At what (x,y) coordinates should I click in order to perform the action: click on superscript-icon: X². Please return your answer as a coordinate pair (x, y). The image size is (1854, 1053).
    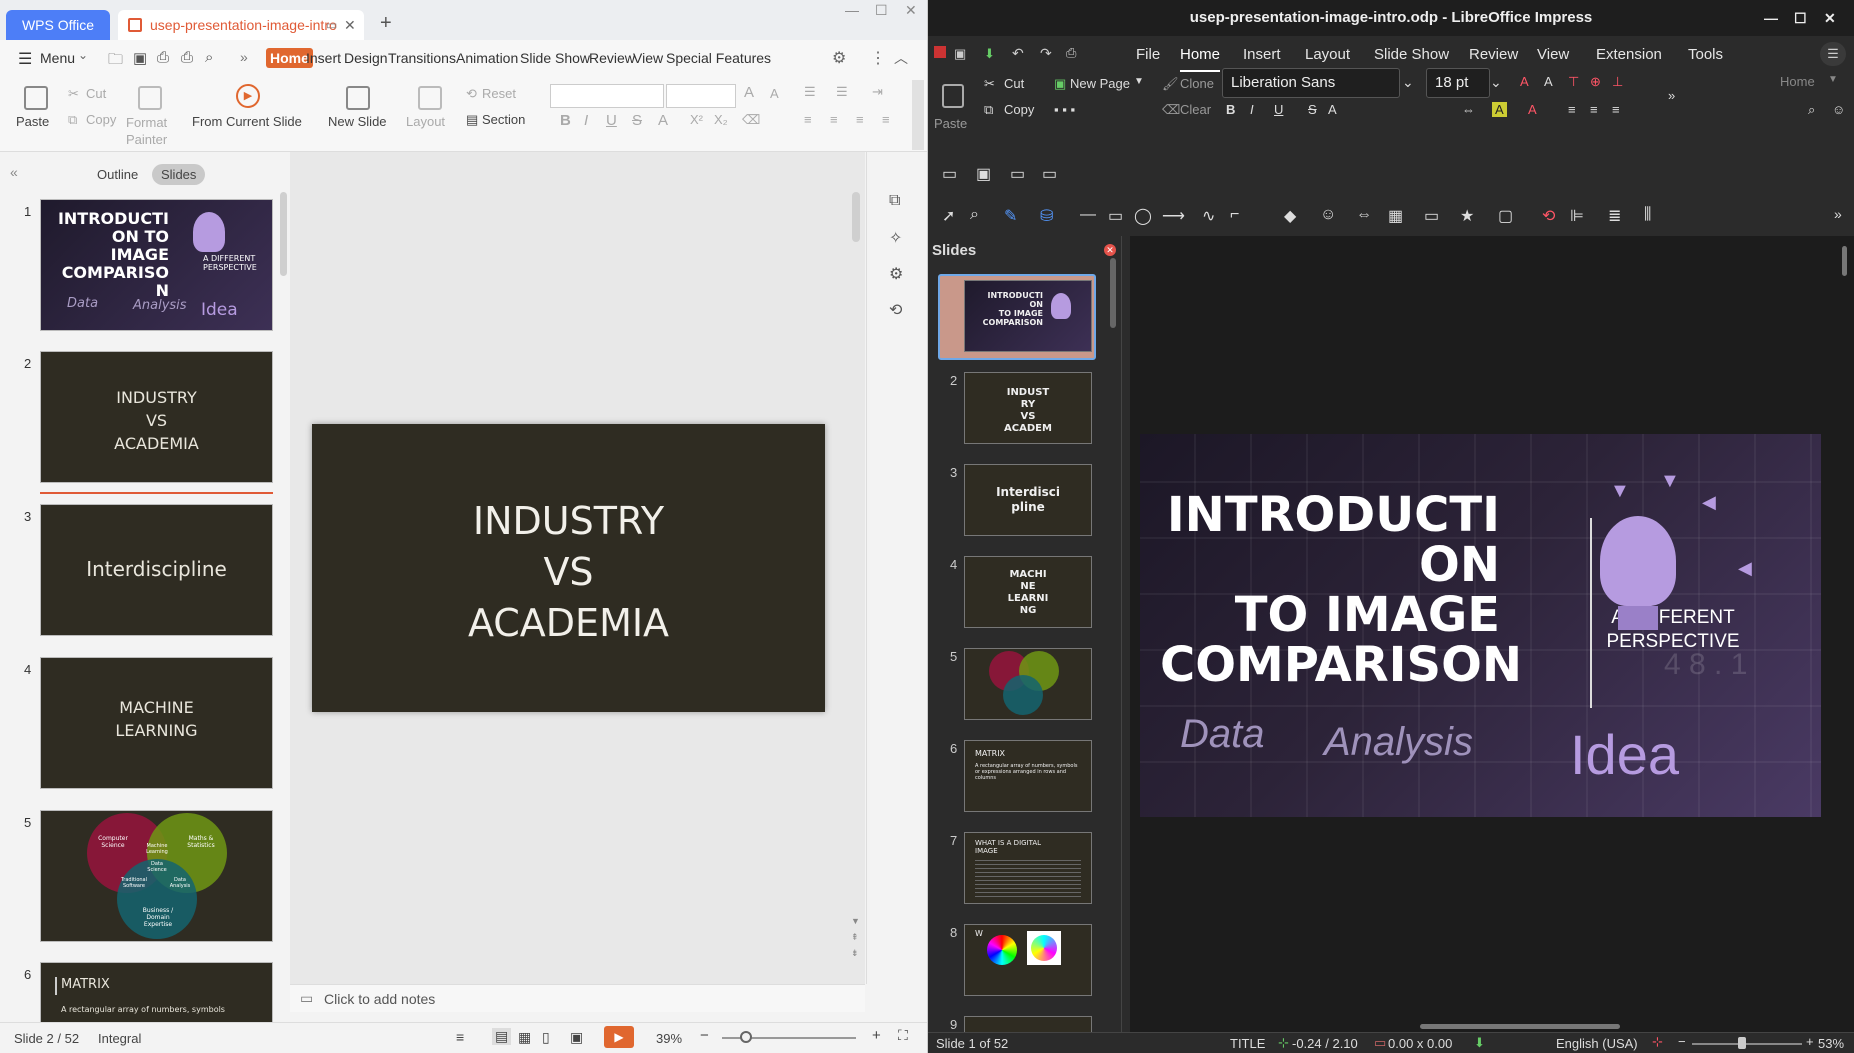
    Looking at the image, I should click on (696, 119).